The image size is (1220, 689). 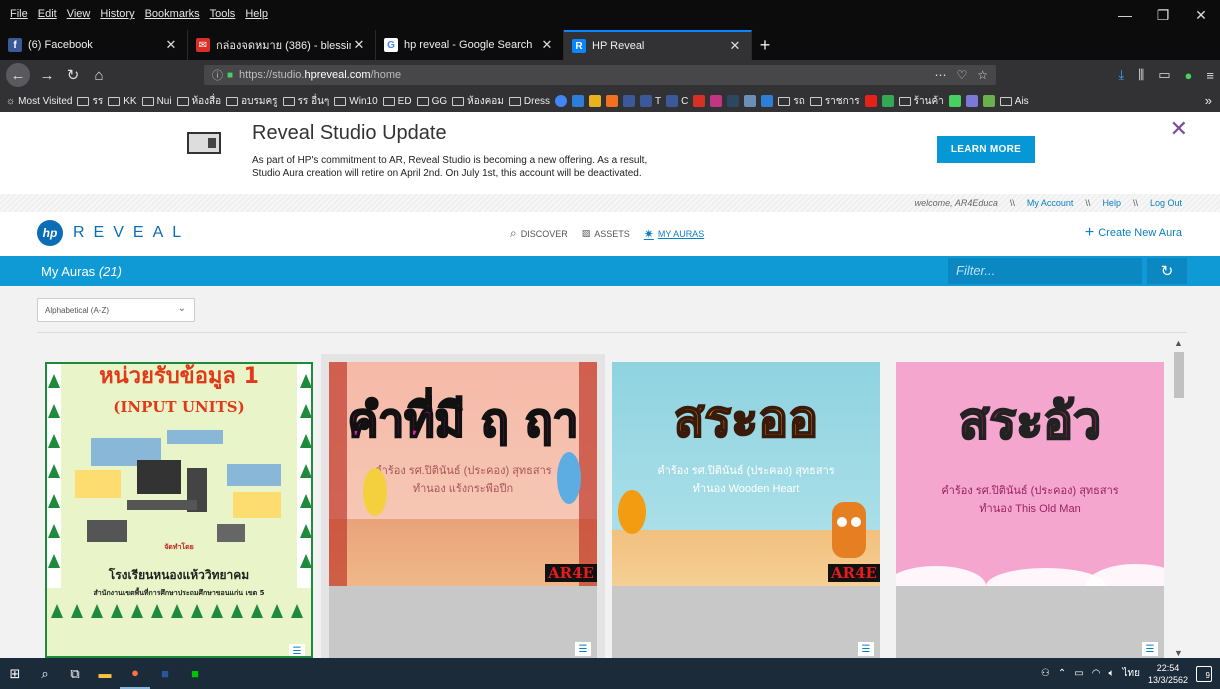 I want to click on line-icon: ■, so click(x=195, y=673).